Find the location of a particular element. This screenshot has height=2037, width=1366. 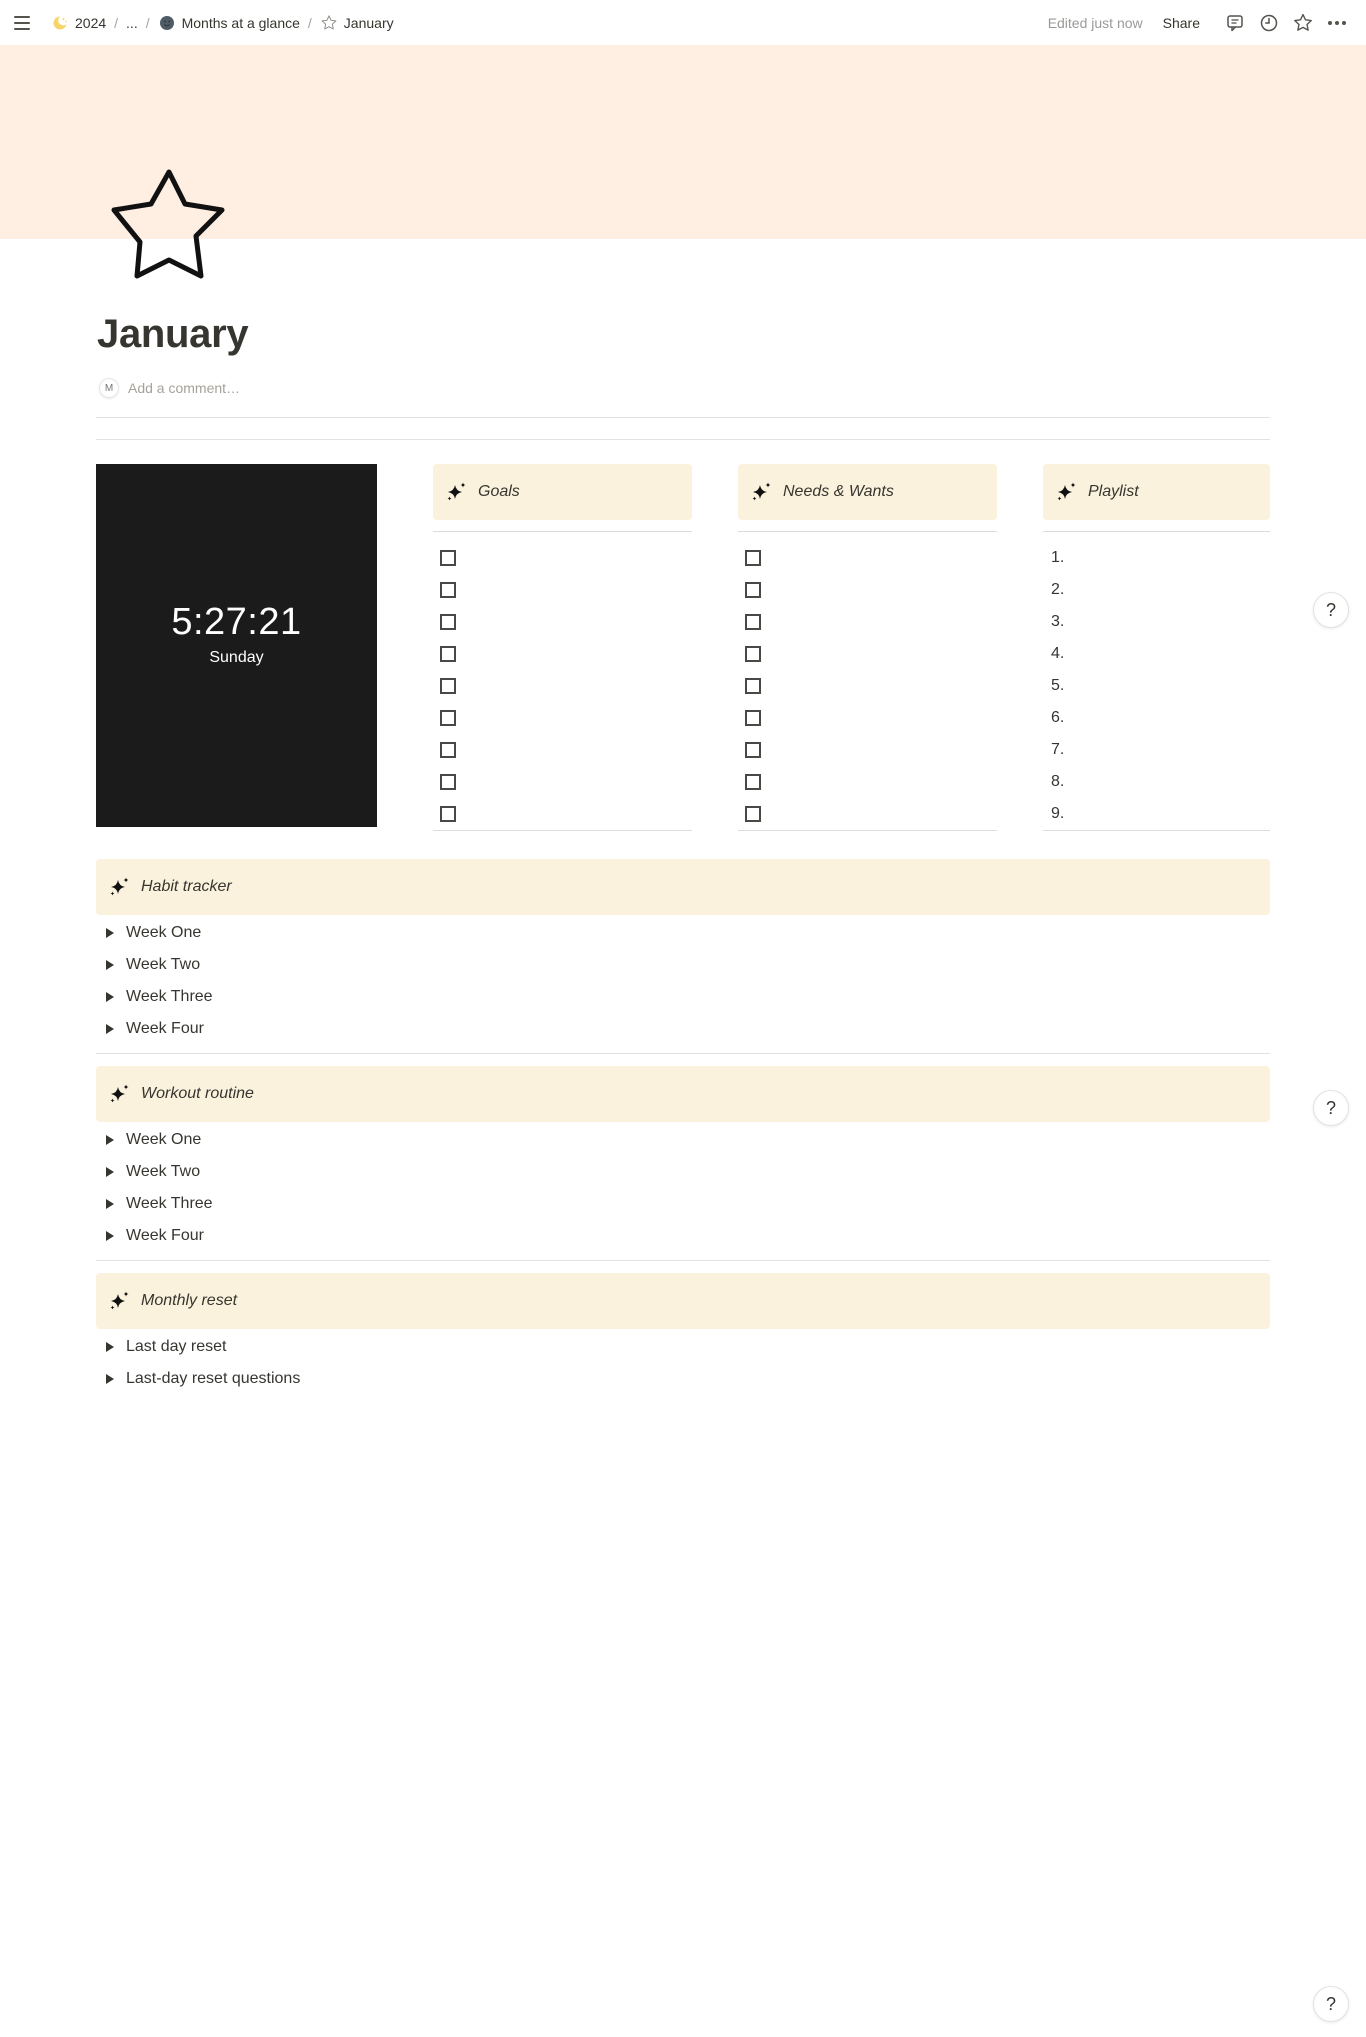

numbered-list-item: 8. is located at coordinates (1156, 782).